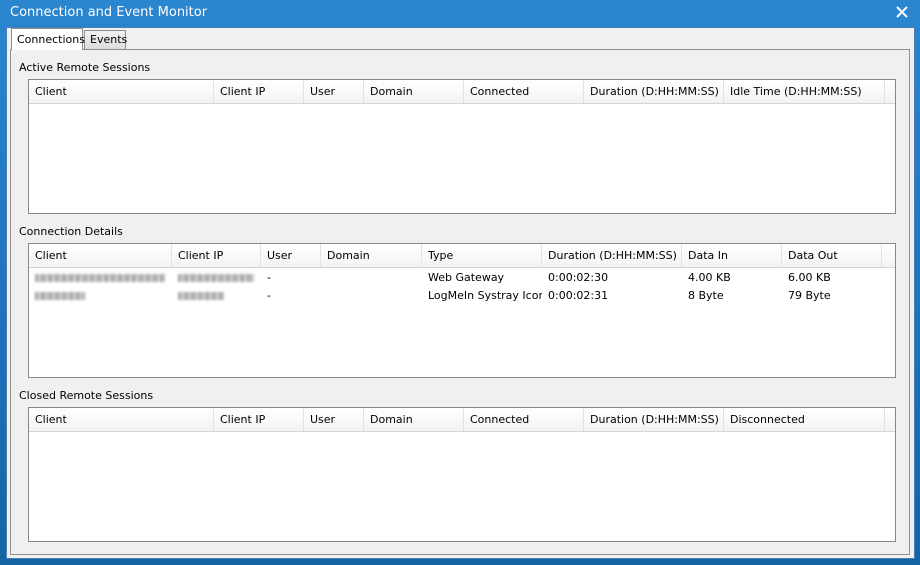 The height and width of the screenshot is (565, 920). Describe the element at coordinates (105, 39) in the screenshot. I see `tab-events: Events` at that location.